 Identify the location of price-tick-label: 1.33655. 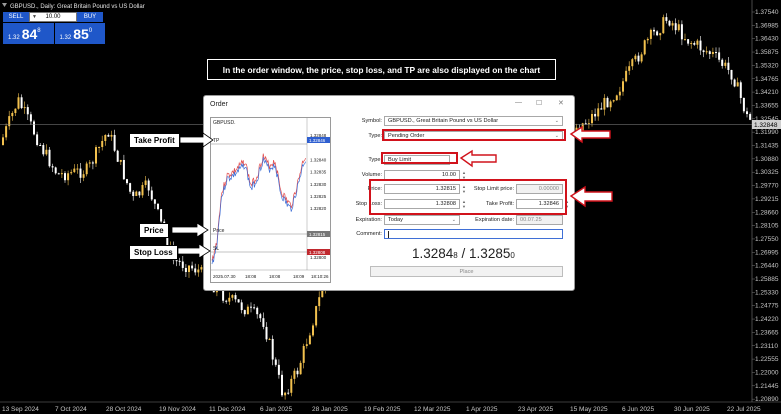
(767, 105).